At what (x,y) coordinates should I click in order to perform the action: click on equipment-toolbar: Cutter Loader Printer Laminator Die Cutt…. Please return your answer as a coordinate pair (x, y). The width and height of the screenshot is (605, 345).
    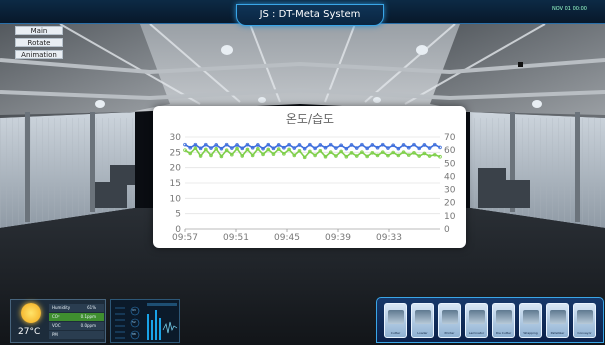
    Looking at the image, I should click on (490, 320).